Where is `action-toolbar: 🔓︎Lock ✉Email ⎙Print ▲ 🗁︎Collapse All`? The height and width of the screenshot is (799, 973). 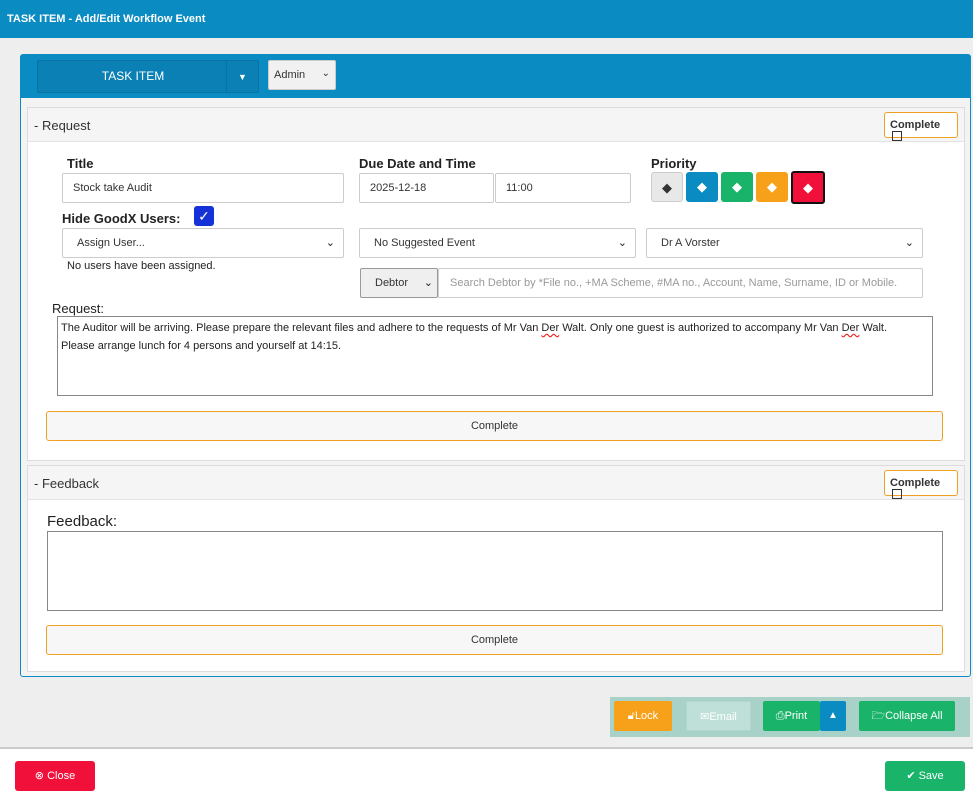 action-toolbar: 🔓︎Lock ✉Email ⎙Print ▲ 🗁︎Collapse All is located at coordinates (790, 717).